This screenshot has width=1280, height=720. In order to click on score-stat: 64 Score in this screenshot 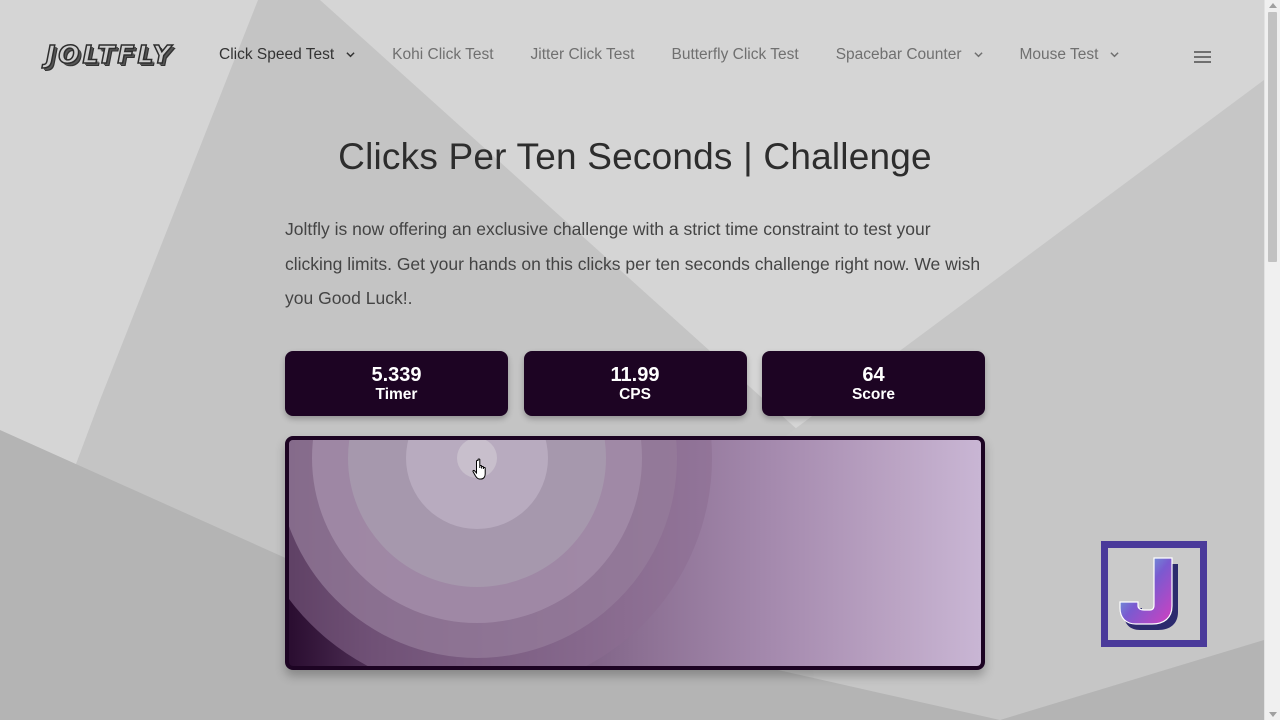, I will do `click(873, 383)`.